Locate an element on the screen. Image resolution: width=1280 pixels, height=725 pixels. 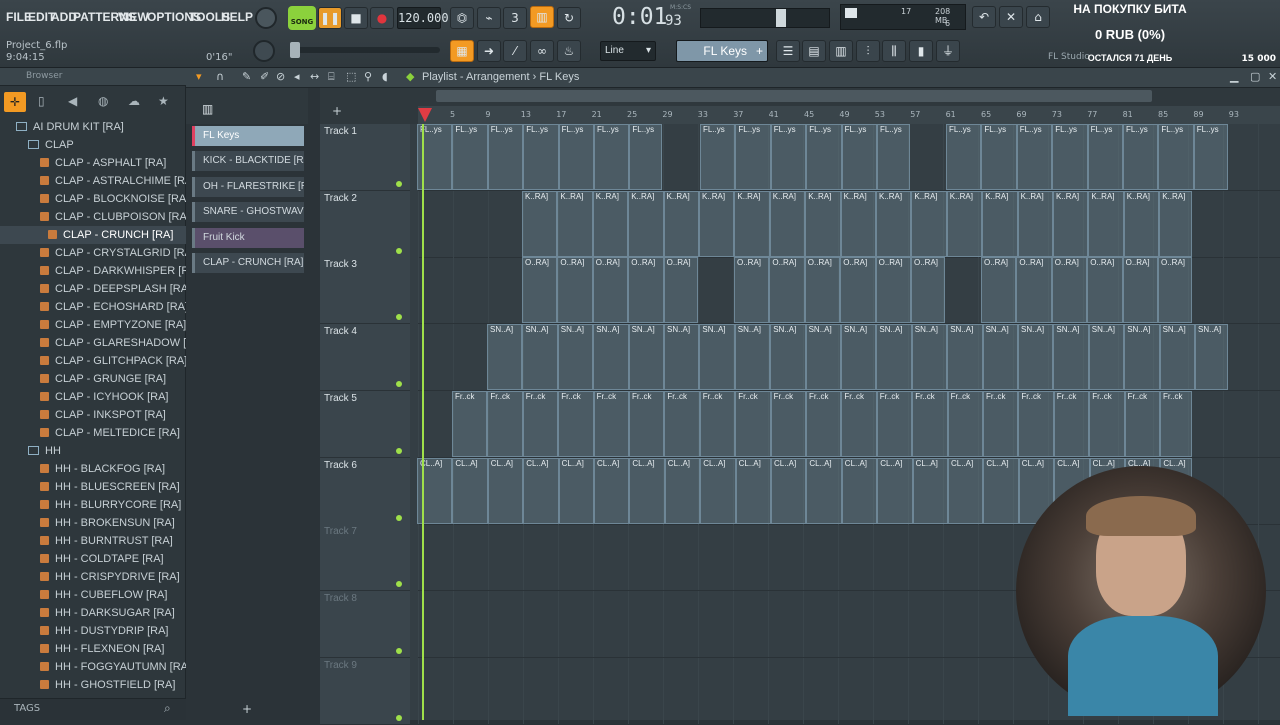
playhead is located at coordinates (423, 422).